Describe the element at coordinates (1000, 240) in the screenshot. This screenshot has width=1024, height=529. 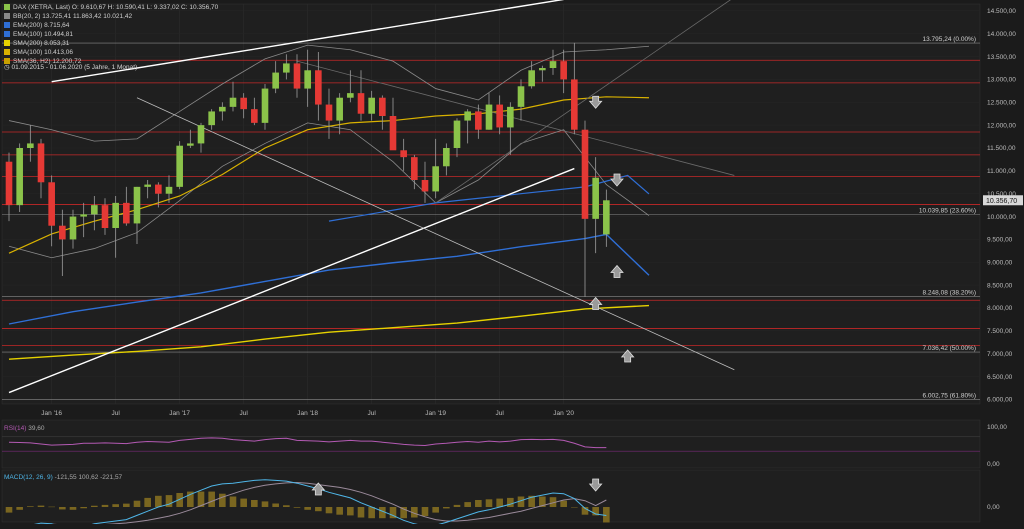
I see `y-tick-label: 9.500,00` at that location.